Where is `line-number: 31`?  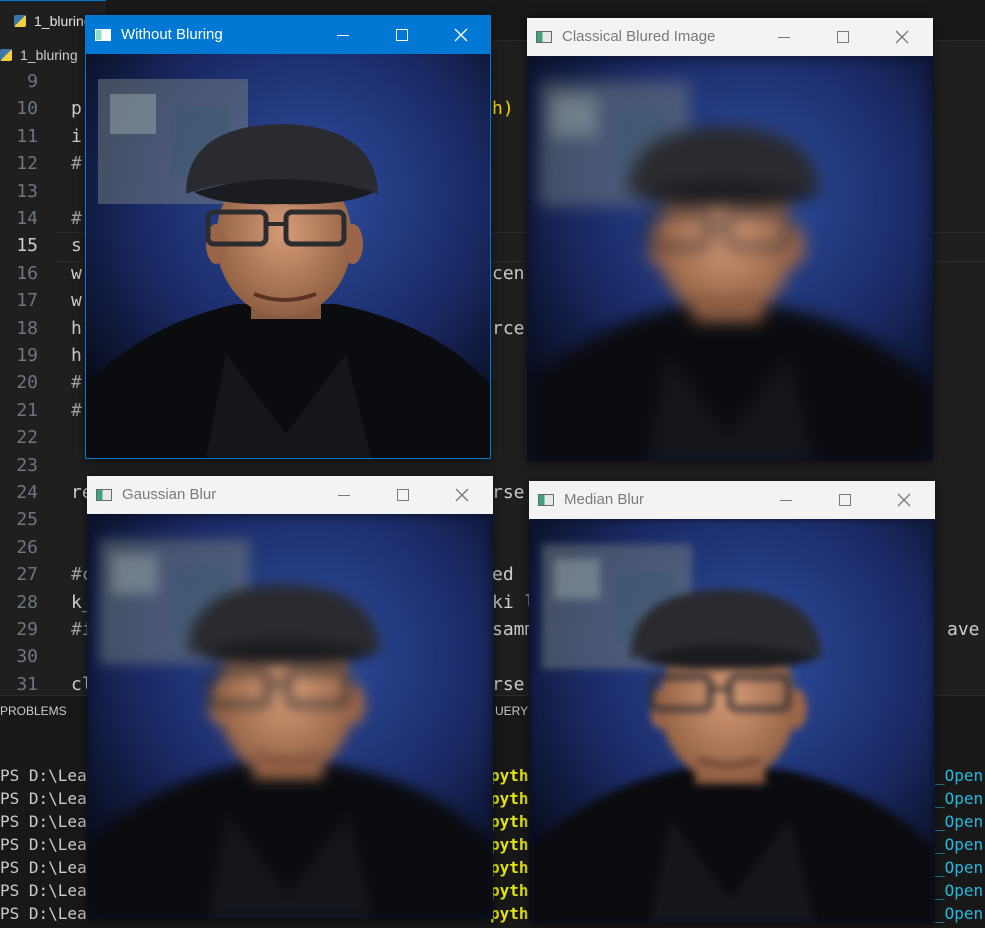
line-number: 31 is located at coordinates (27, 684).